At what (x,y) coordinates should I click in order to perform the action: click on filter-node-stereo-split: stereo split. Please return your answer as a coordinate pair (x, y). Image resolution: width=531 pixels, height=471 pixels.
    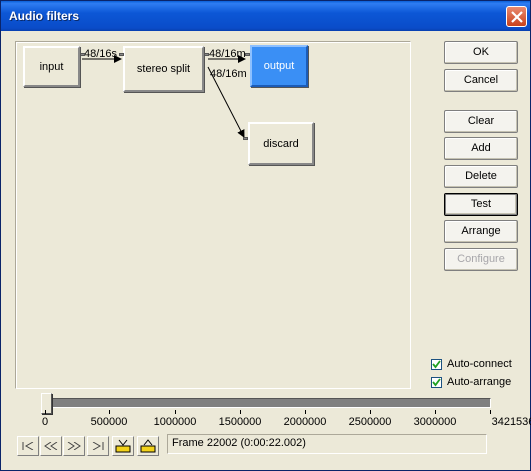
    Looking at the image, I should click on (163, 69).